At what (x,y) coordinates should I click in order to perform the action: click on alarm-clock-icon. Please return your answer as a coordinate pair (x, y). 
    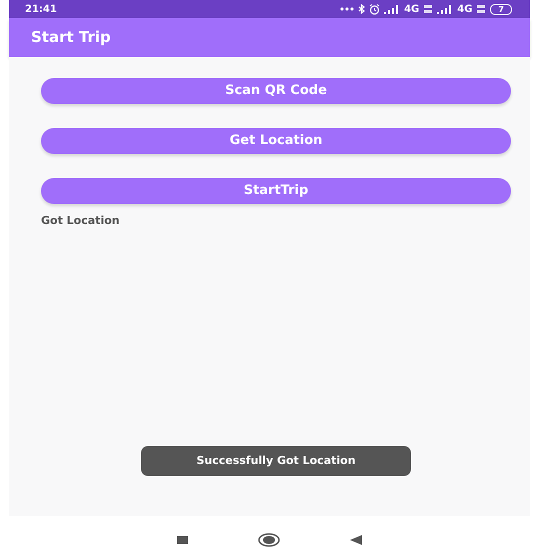
    Looking at the image, I should click on (374, 9).